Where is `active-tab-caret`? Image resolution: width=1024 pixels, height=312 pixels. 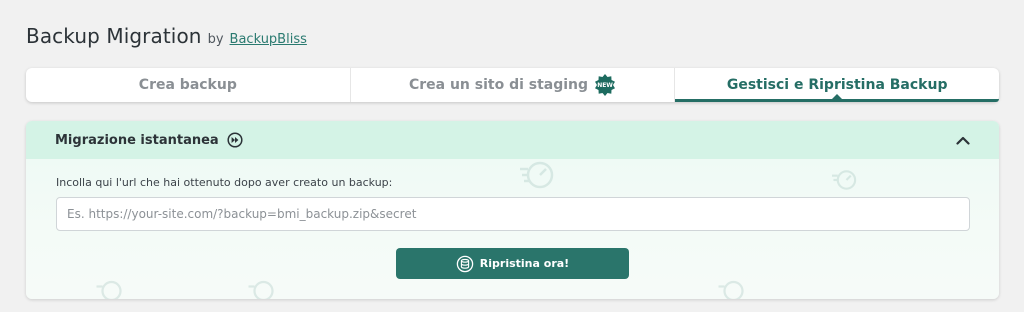
active-tab-caret is located at coordinates (837, 96).